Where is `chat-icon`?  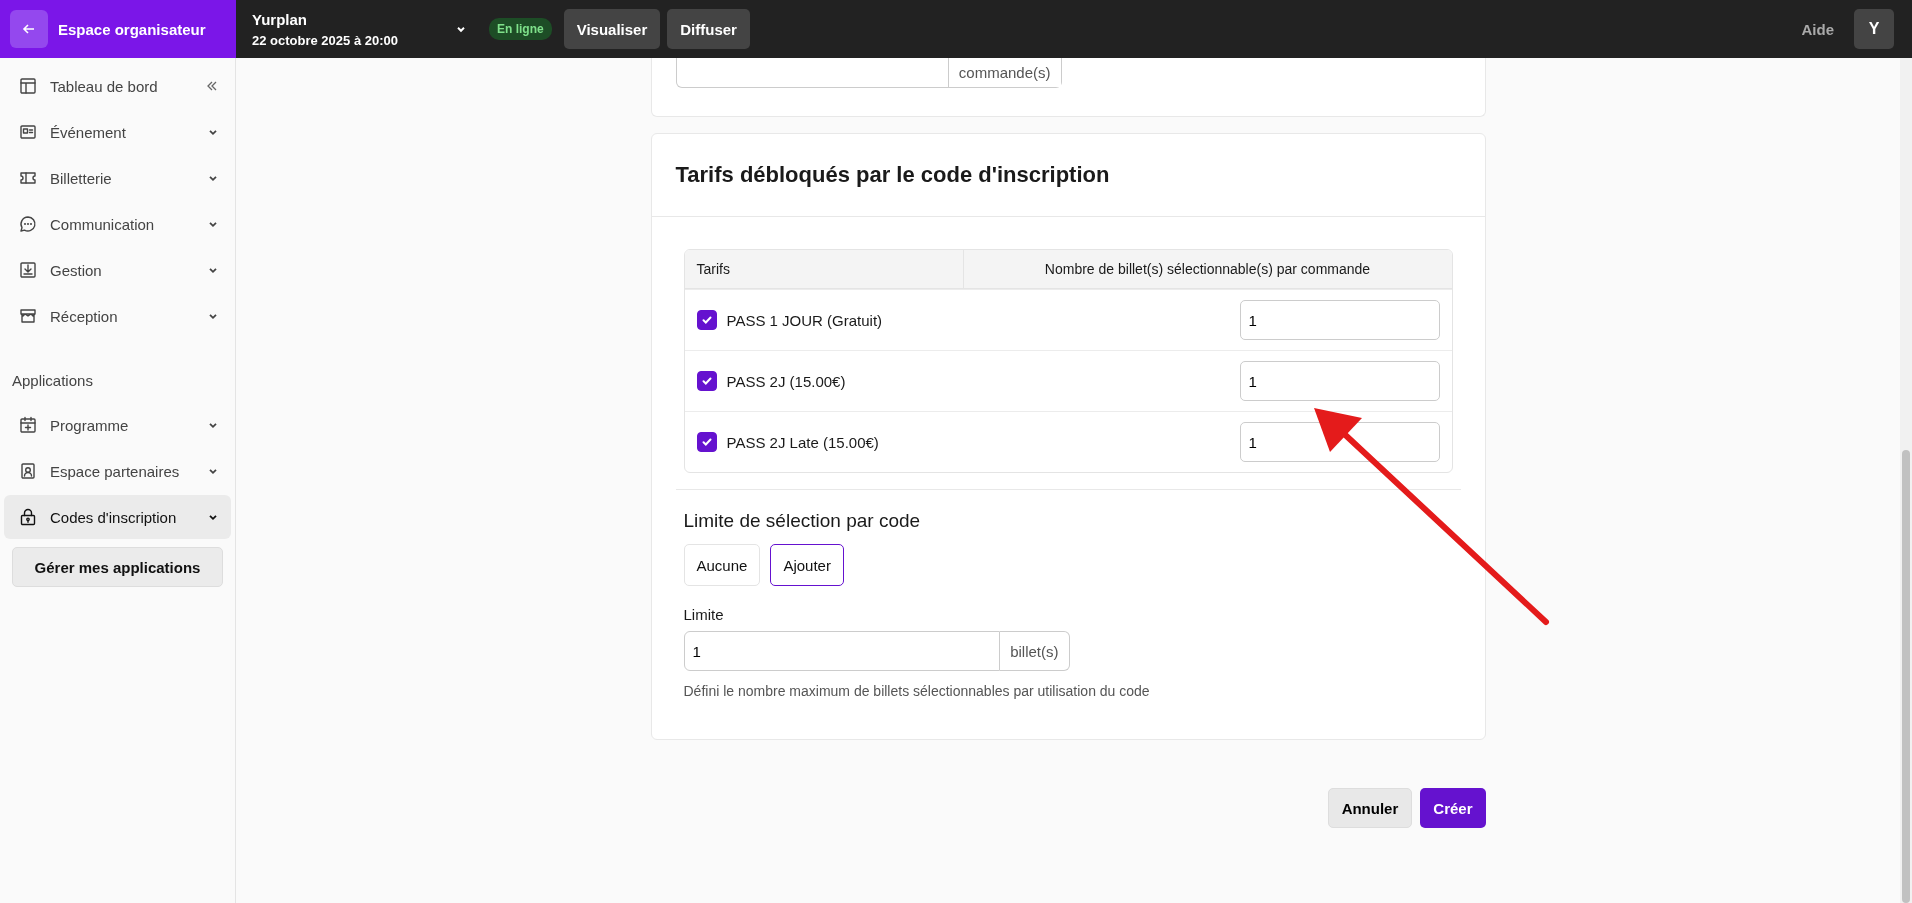
chat-icon is located at coordinates (28, 224).